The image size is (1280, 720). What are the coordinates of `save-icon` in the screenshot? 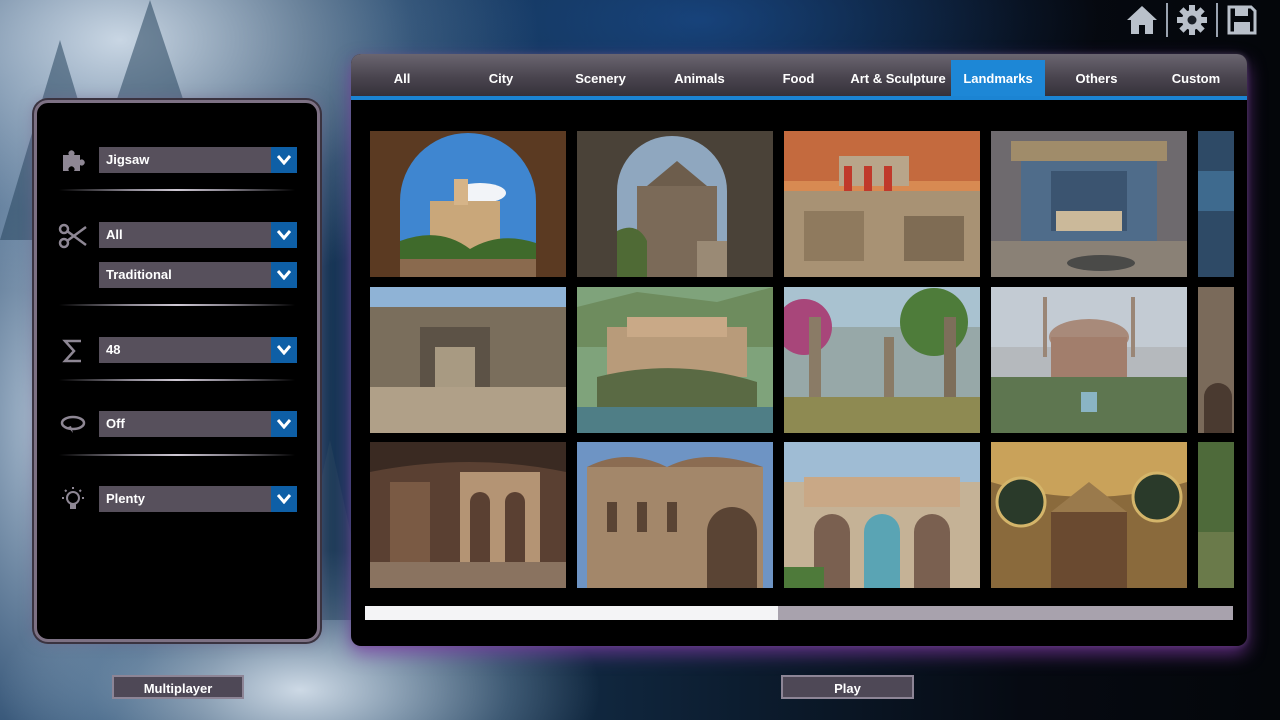 It's located at (1242, 20).